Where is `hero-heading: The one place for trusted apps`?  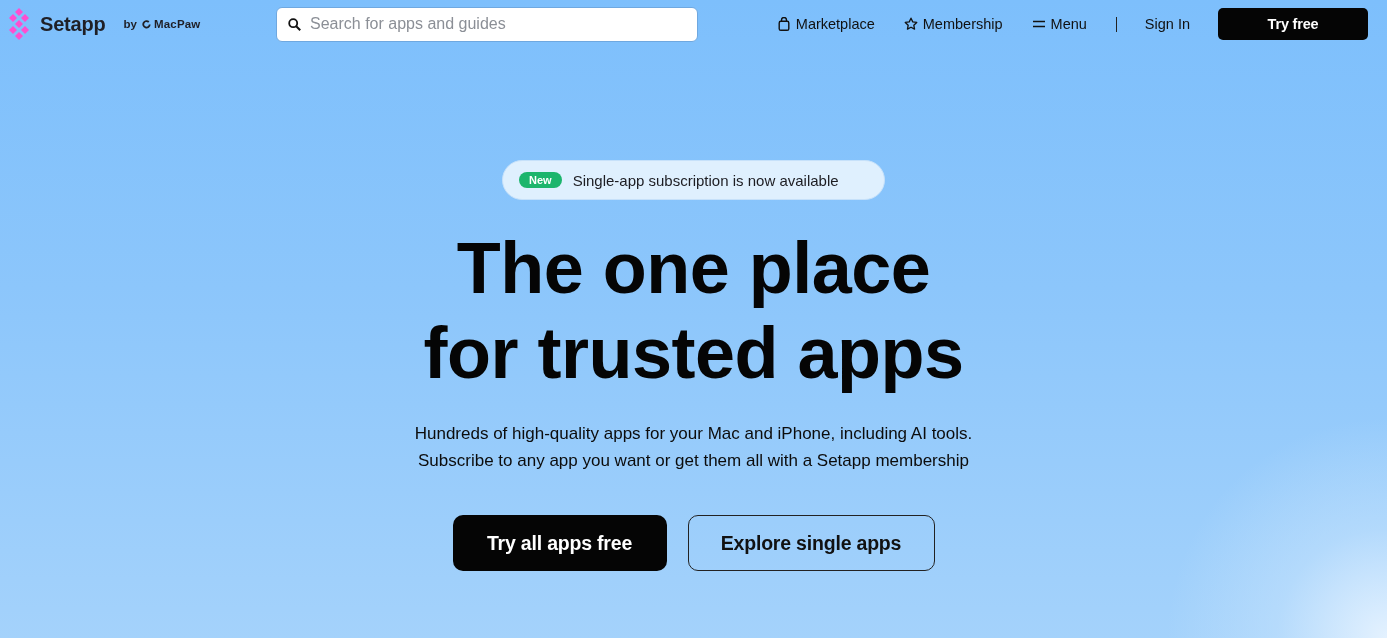
hero-heading: The one place for trusted apps is located at coordinates (693, 311).